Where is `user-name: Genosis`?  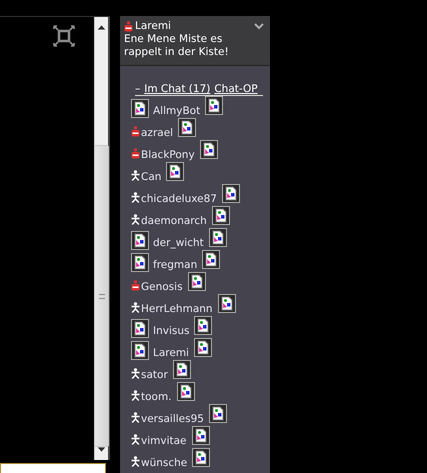
user-name: Genosis is located at coordinates (162, 287).